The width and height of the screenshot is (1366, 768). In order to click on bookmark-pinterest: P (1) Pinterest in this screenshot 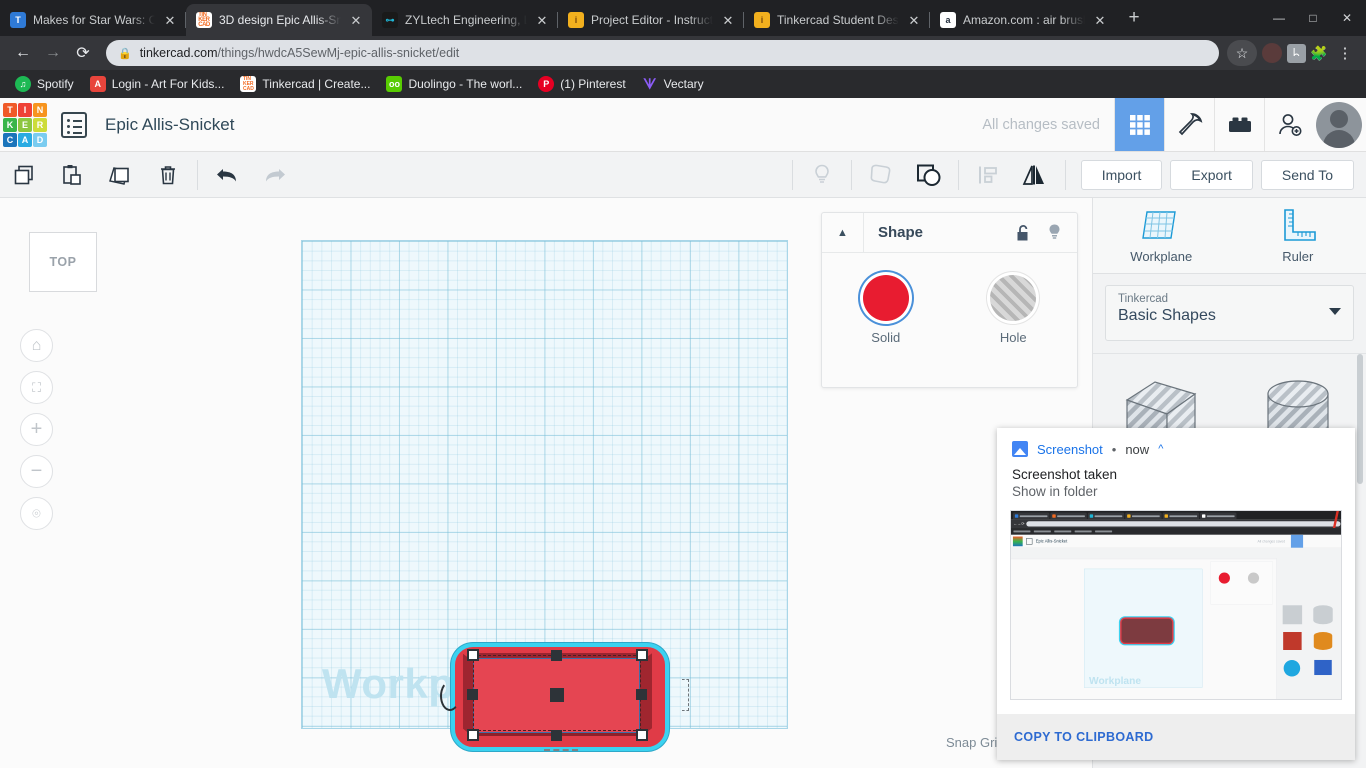, I will do `click(581, 84)`.